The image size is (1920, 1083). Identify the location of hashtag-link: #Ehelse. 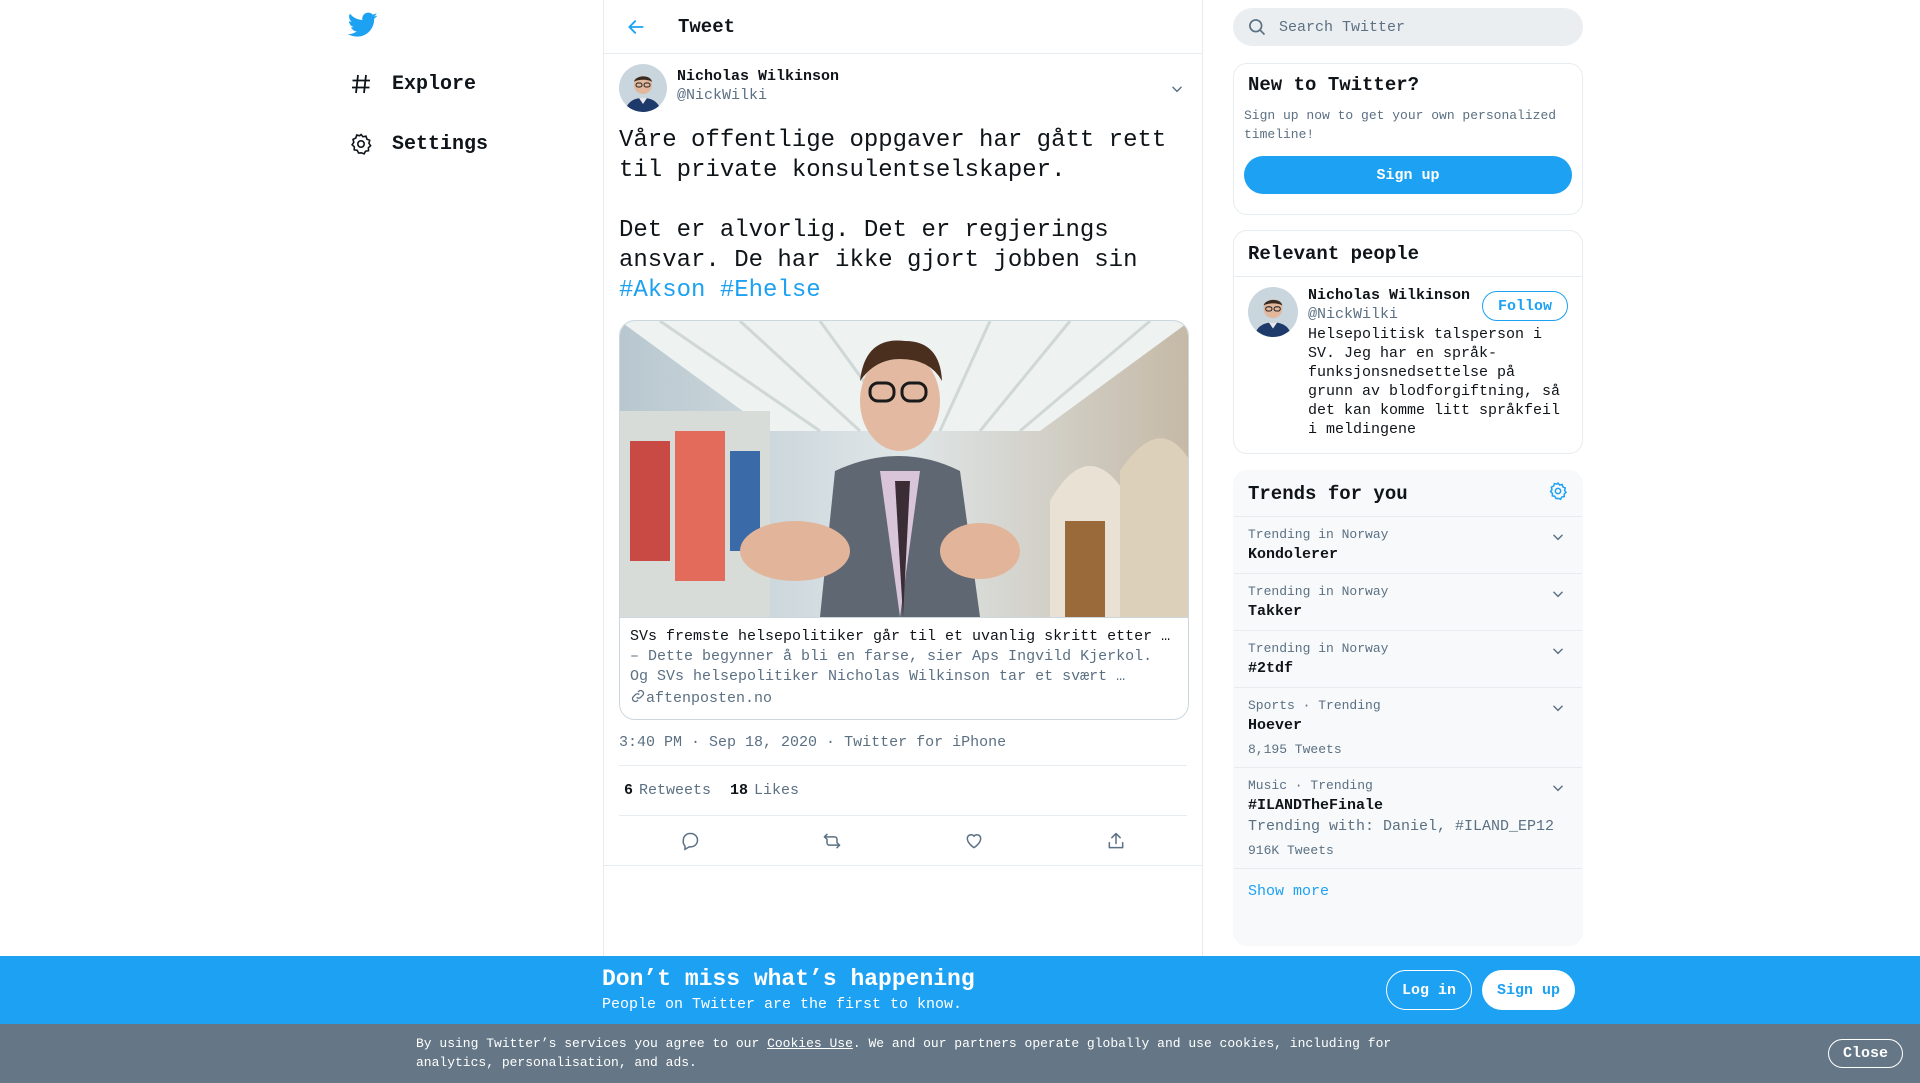
(770, 290).